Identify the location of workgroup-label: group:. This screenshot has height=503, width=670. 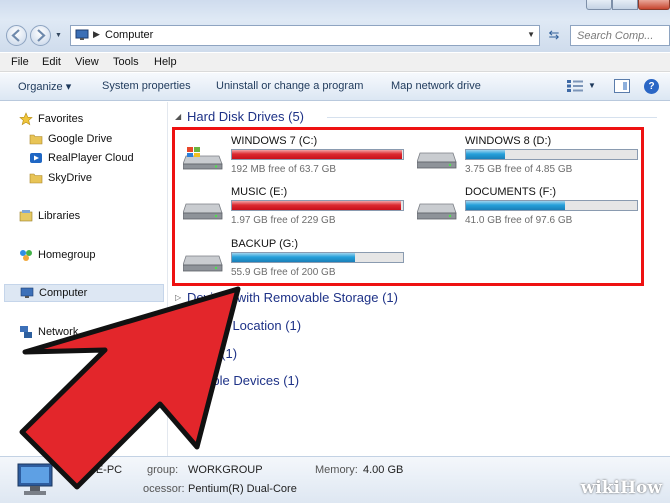
(163, 470).